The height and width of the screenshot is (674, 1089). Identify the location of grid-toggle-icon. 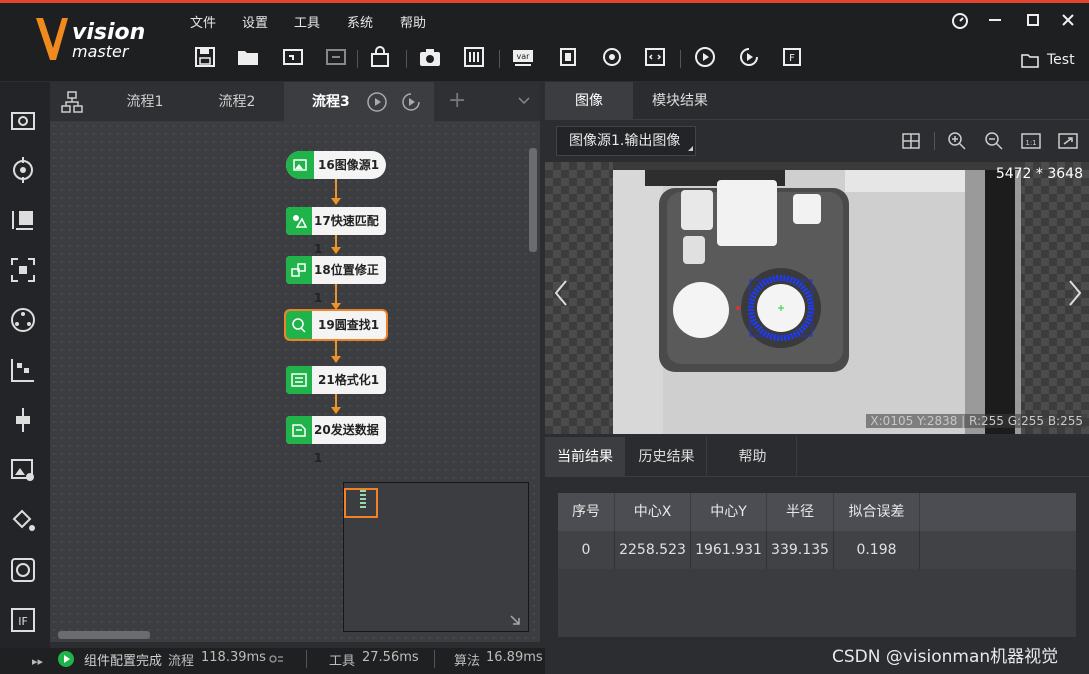
(911, 141).